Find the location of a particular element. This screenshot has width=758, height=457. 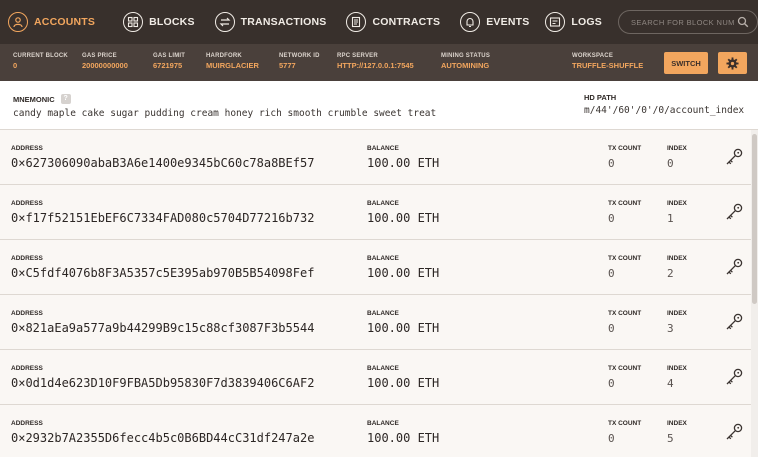

stat-value: 5777 is located at coordinates (287, 65).